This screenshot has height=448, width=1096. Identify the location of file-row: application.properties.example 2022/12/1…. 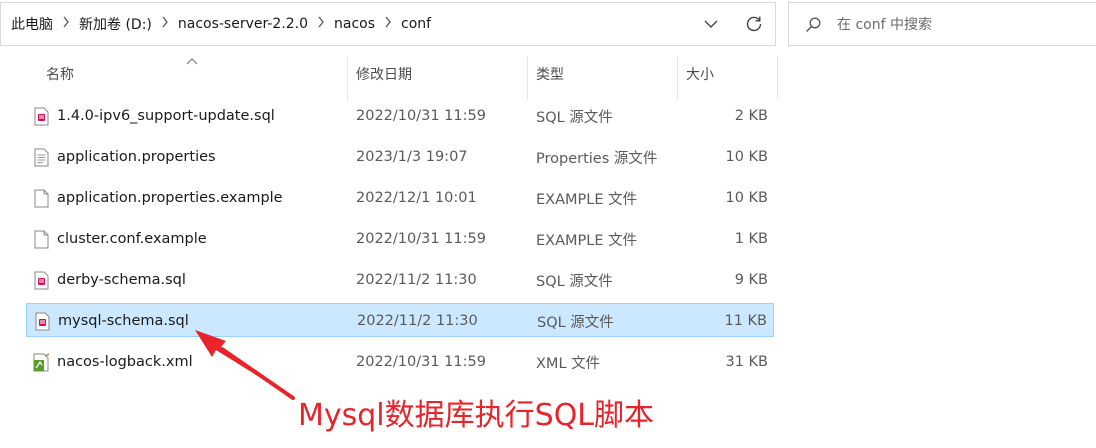
(400, 198).